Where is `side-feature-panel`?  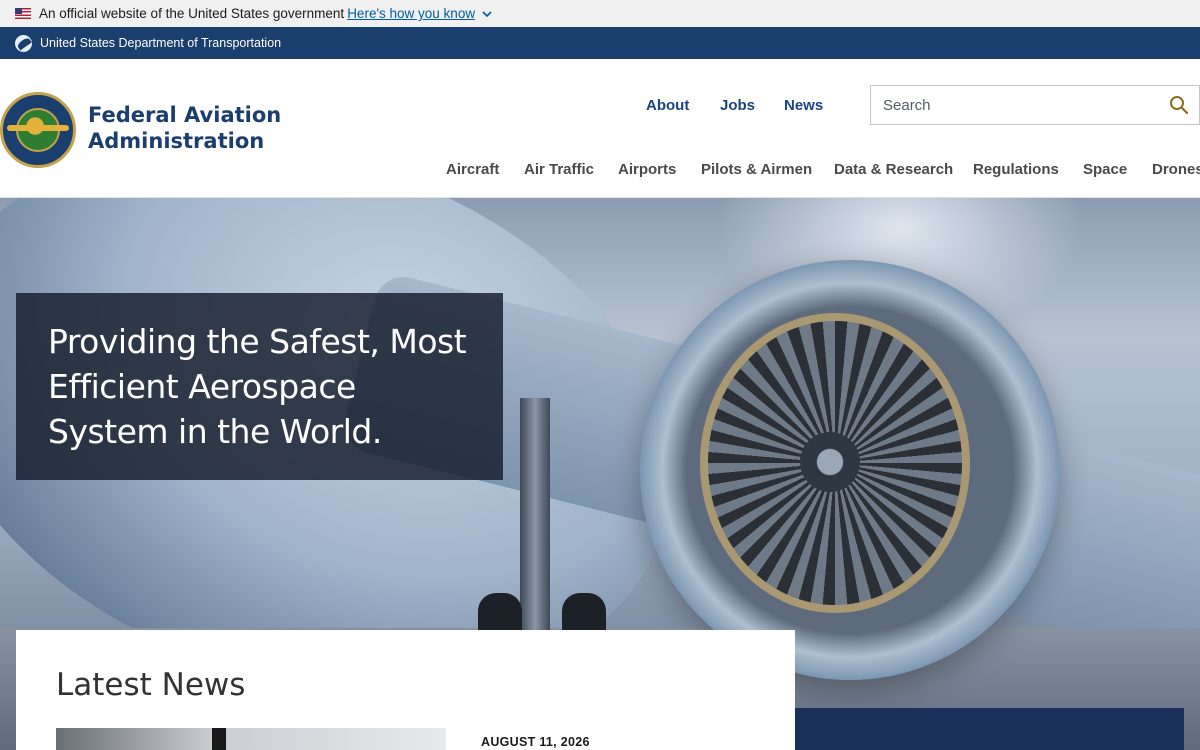
side-feature-panel is located at coordinates (989, 729).